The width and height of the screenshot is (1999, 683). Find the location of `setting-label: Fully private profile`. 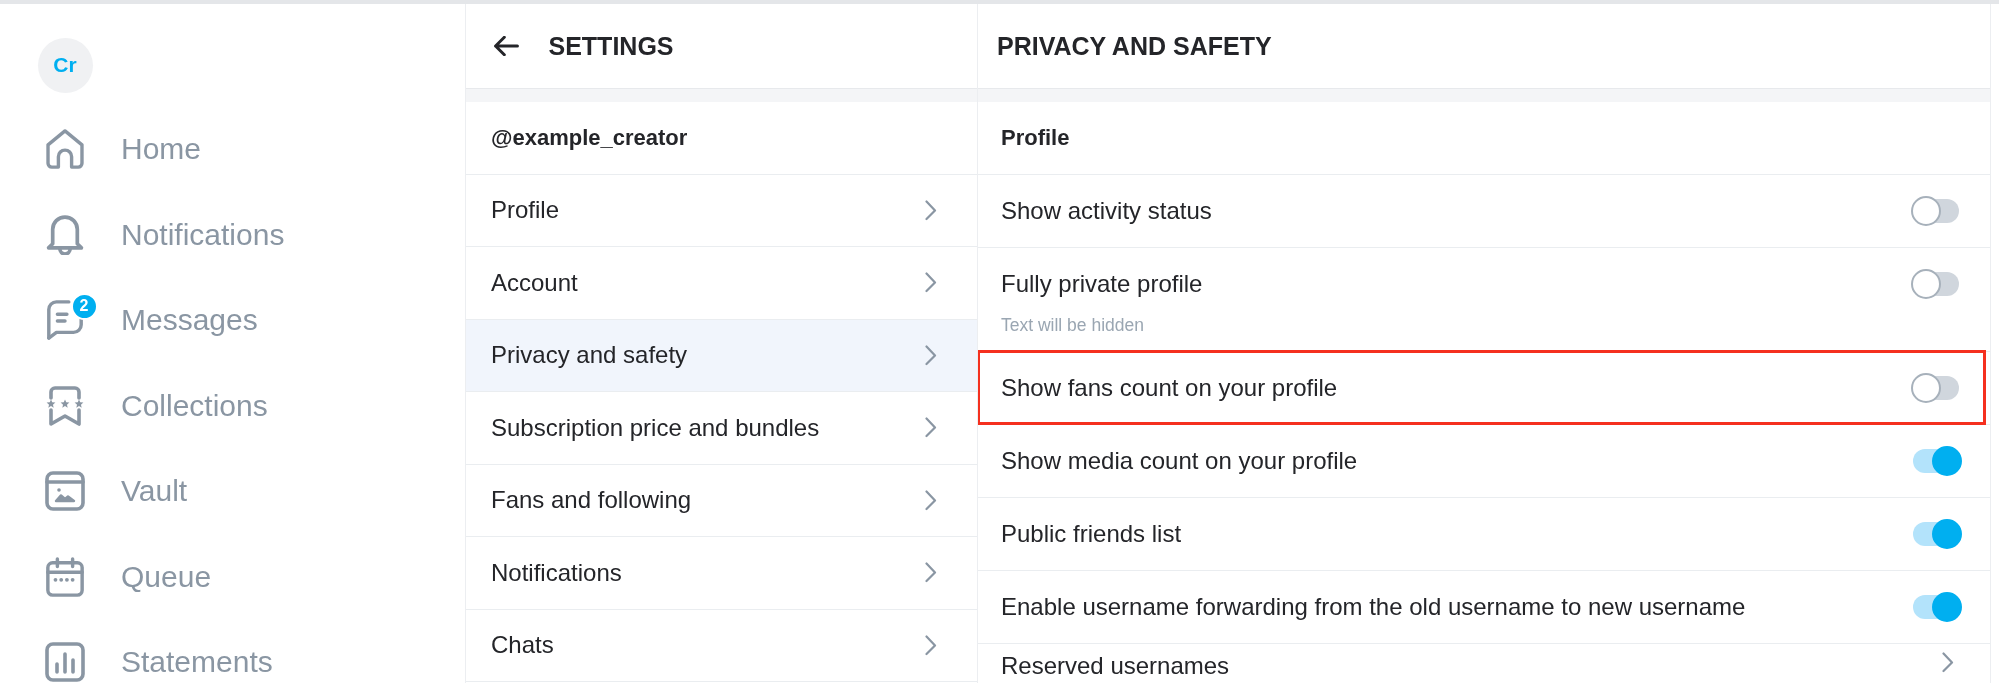

setting-label: Fully private profile is located at coordinates (1102, 284).